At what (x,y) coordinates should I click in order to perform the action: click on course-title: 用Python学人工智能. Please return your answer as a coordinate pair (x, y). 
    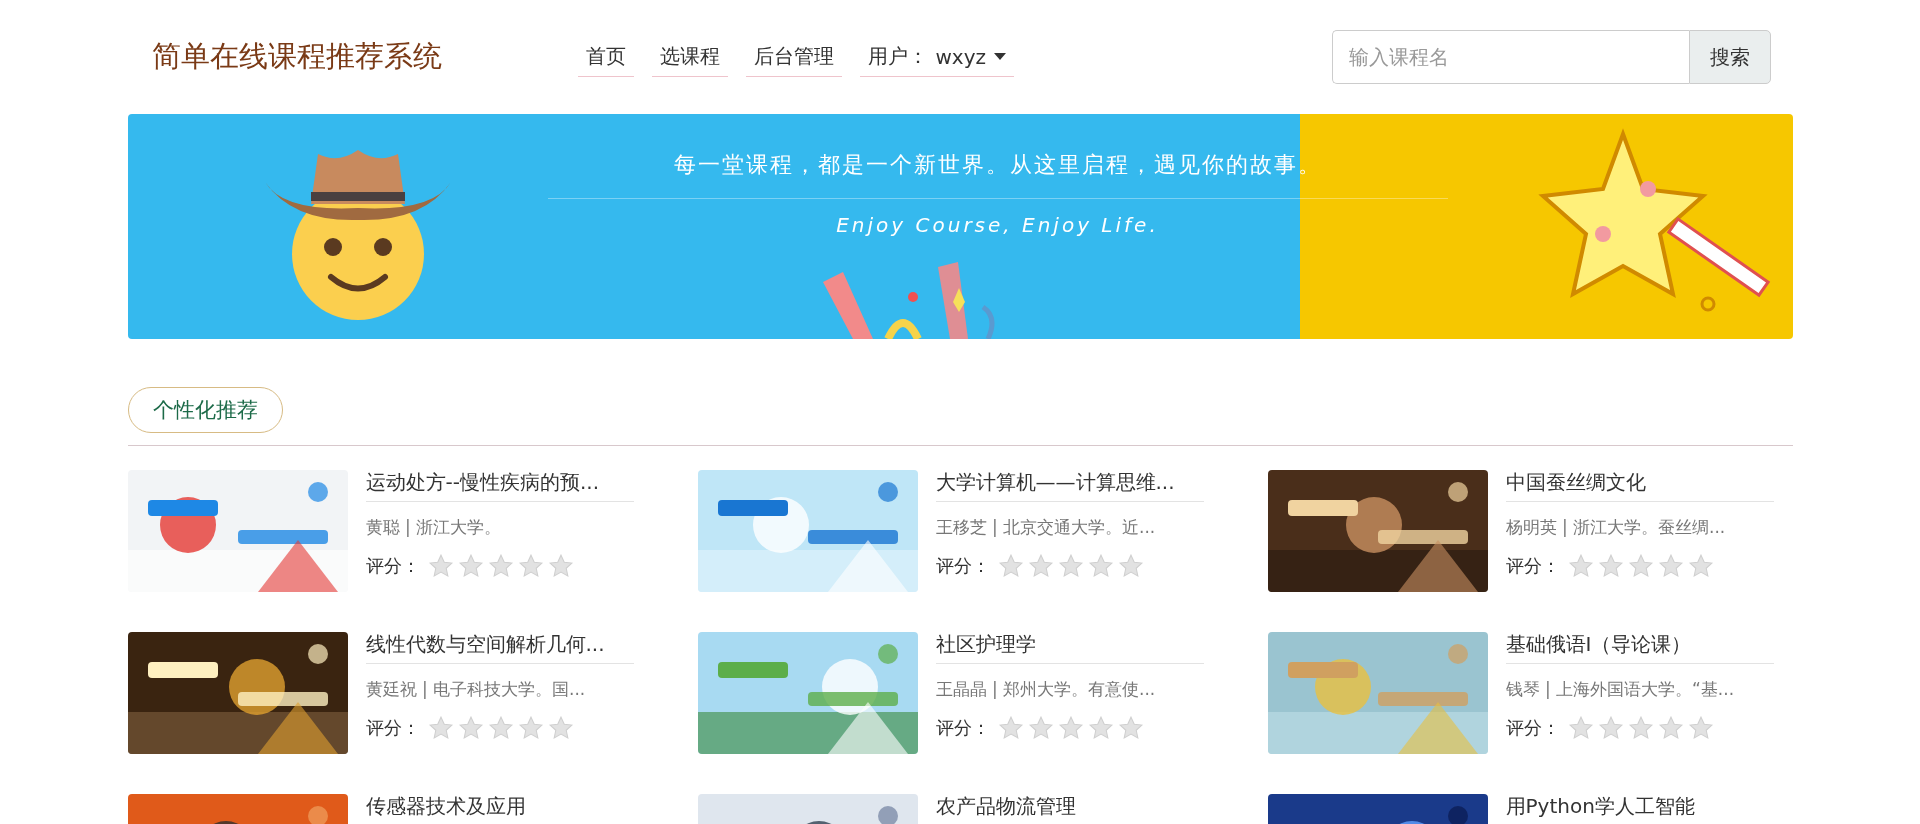
    Looking at the image, I should click on (1639, 809).